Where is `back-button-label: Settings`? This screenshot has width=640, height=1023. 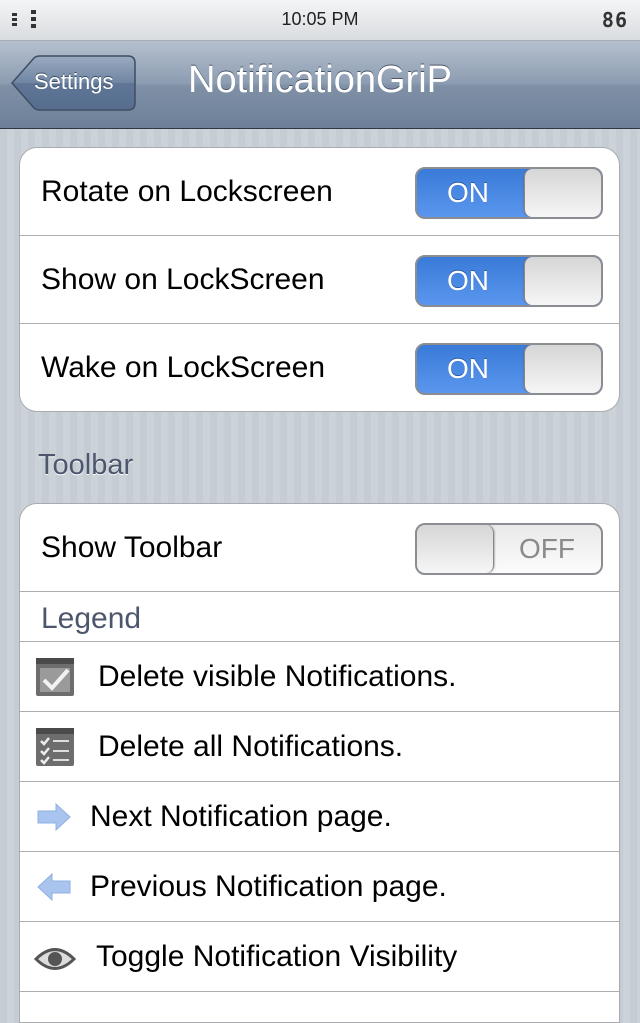
back-button-label: Settings is located at coordinates (74, 81).